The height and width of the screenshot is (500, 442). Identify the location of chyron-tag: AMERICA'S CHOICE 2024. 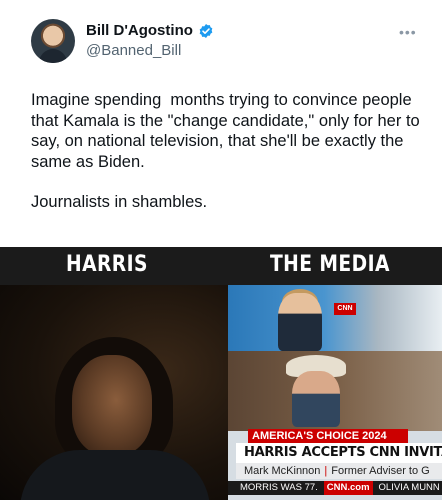
(328, 436).